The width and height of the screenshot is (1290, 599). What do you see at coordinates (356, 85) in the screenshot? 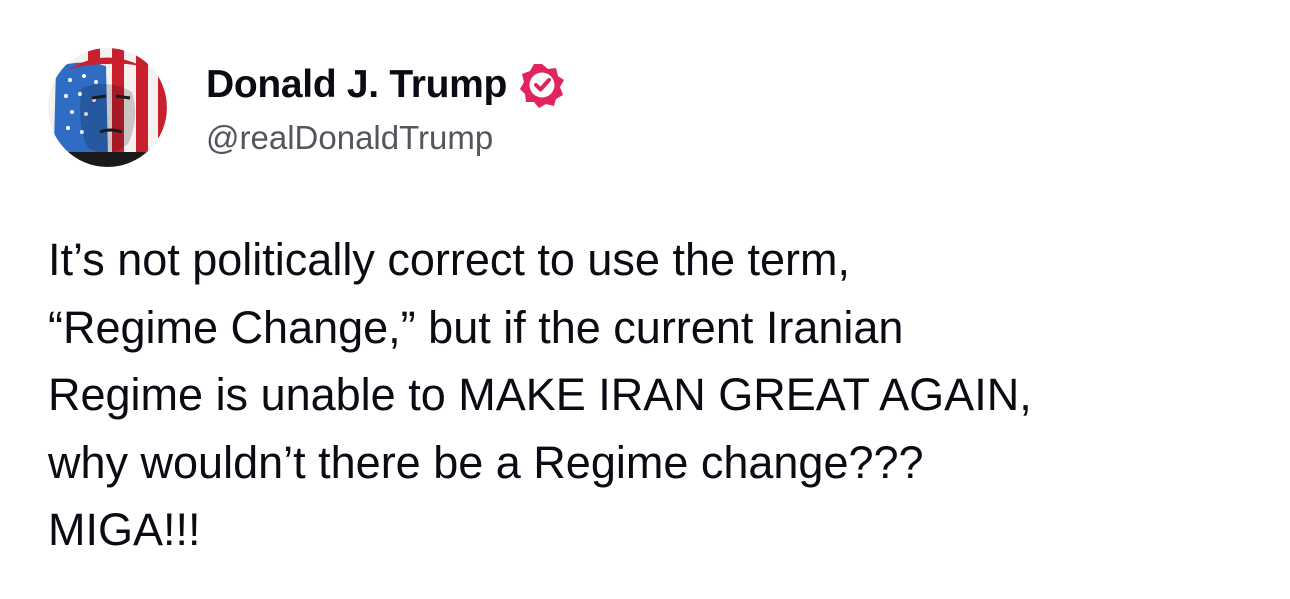
I see `author-display-name: Donald J. Trump` at bounding box center [356, 85].